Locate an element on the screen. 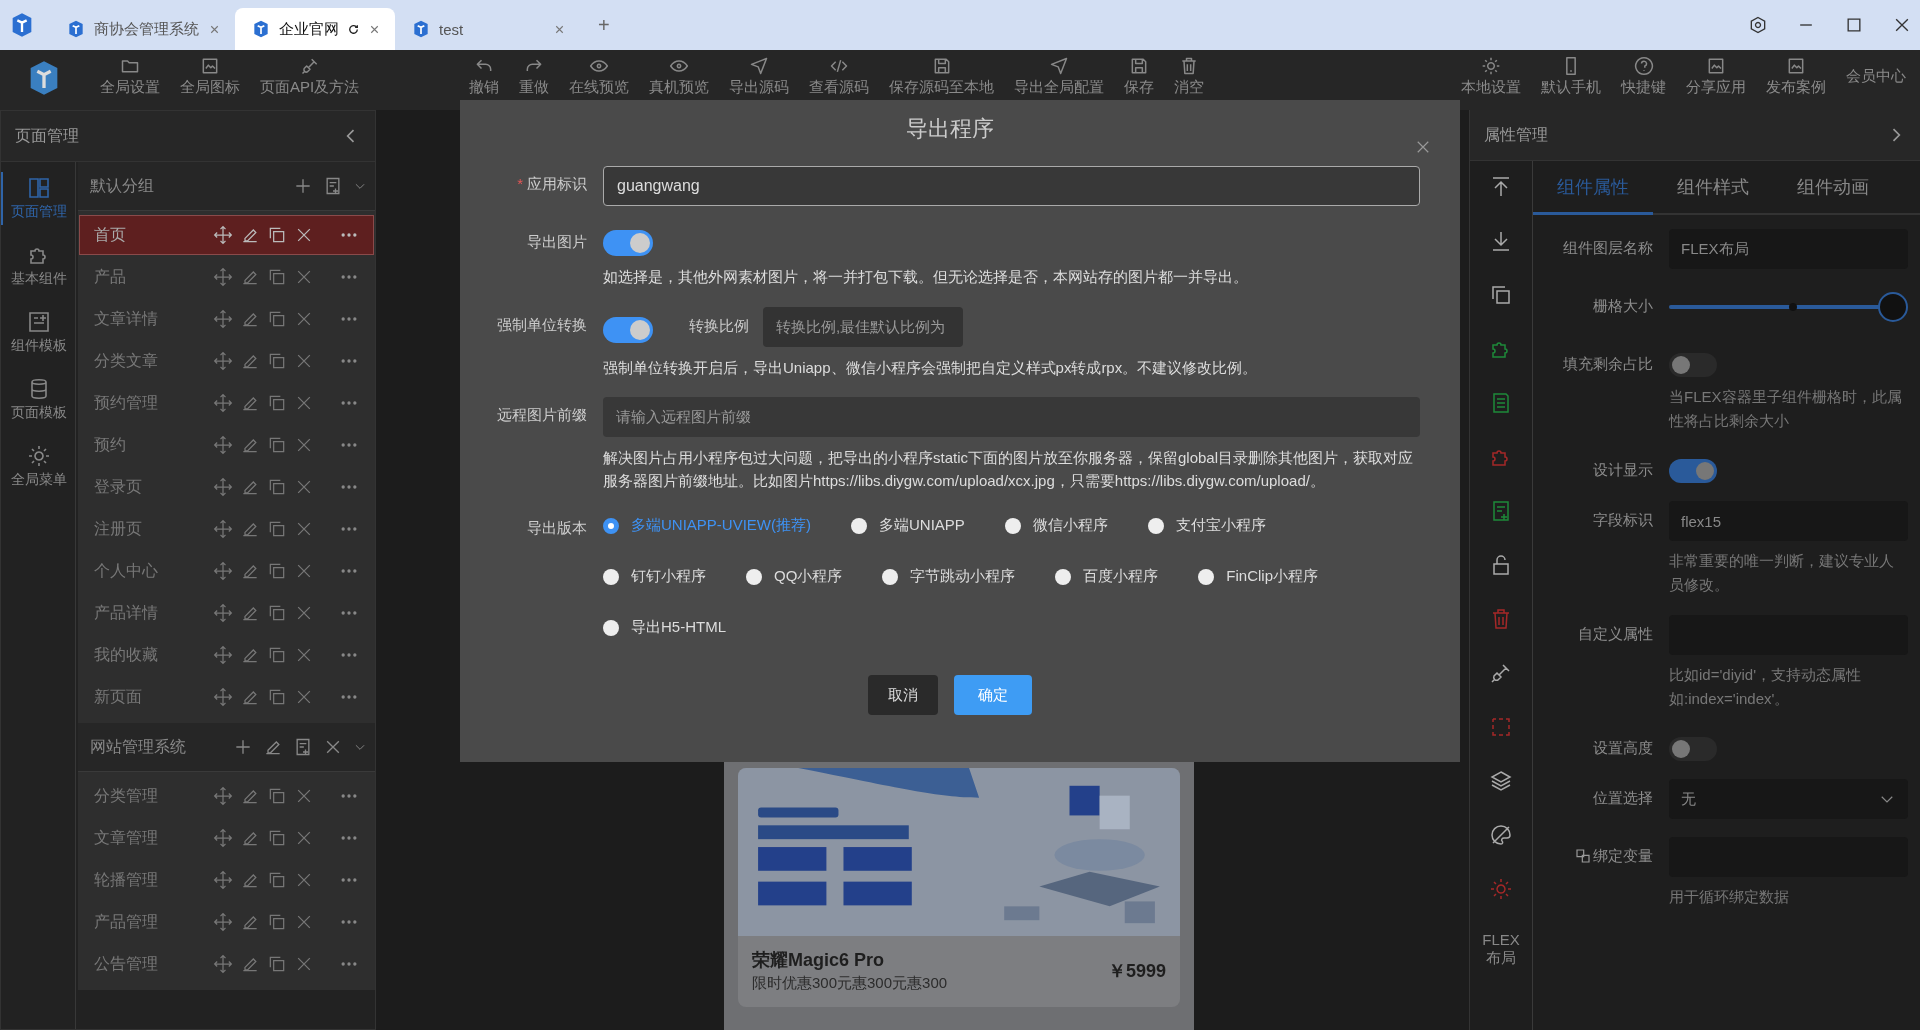 This screenshot has height=1030, width=1920. page-item: 首页 is located at coordinates (226, 235).